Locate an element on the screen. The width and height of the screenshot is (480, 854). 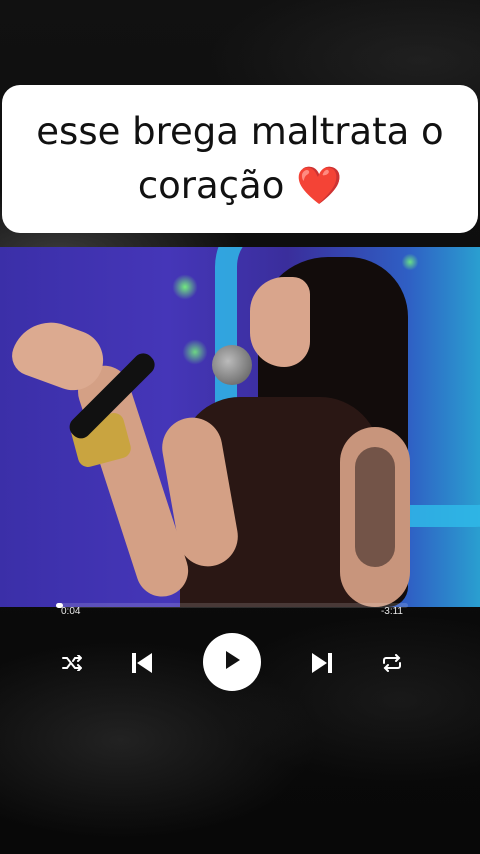
tattoo is located at coordinates (375, 507).